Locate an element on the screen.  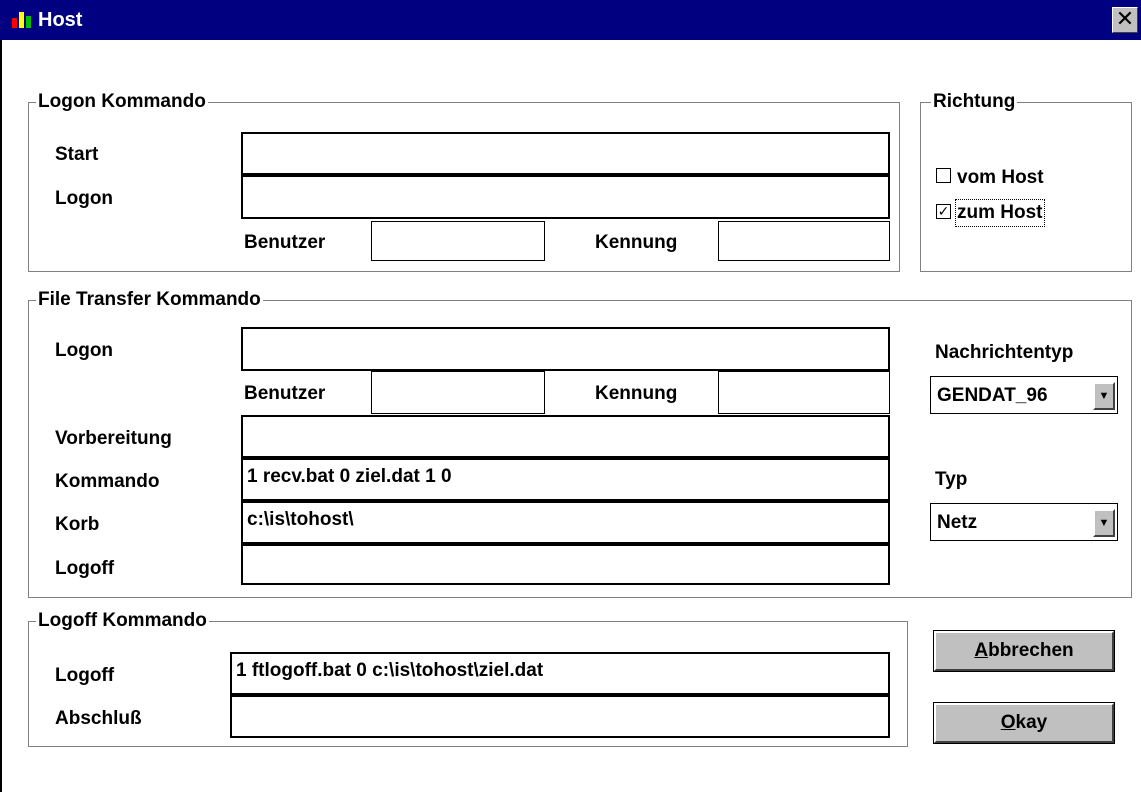
ft-kennung-label: Kennung is located at coordinates (636, 393).